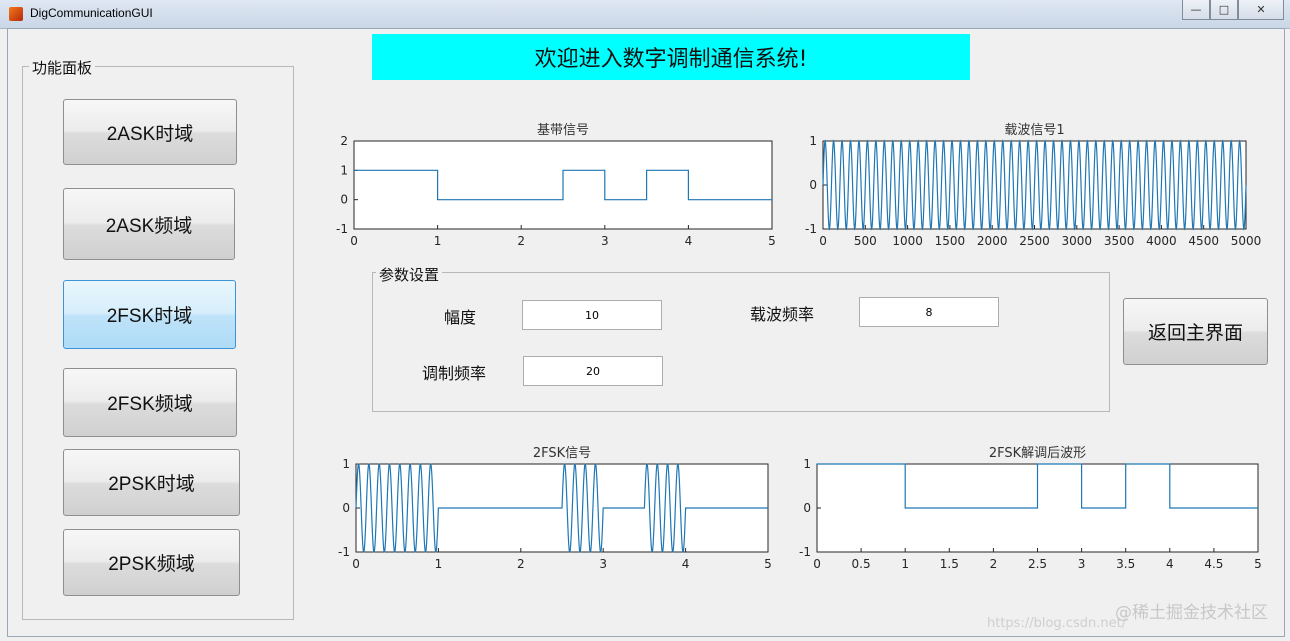 The height and width of the screenshot is (641, 1290). What do you see at coordinates (346, 508) in the screenshot?
I see `fsk-signal-ytick-label: 0` at bounding box center [346, 508].